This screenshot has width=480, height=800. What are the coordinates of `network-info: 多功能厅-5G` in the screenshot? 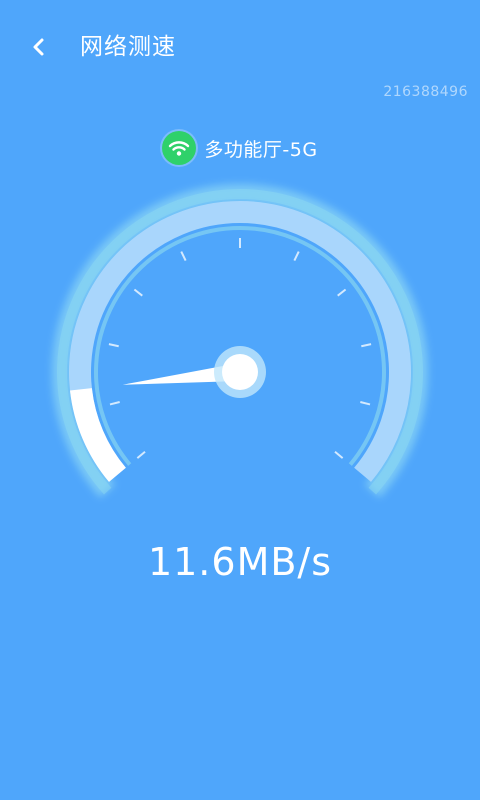 It's located at (240, 148).